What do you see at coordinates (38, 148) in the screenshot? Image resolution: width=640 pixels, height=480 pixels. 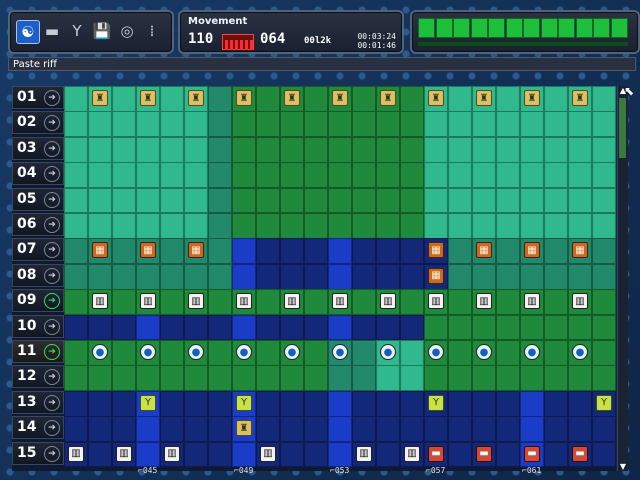 I see `row-label-03: 03 ➔` at bounding box center [38, 148].